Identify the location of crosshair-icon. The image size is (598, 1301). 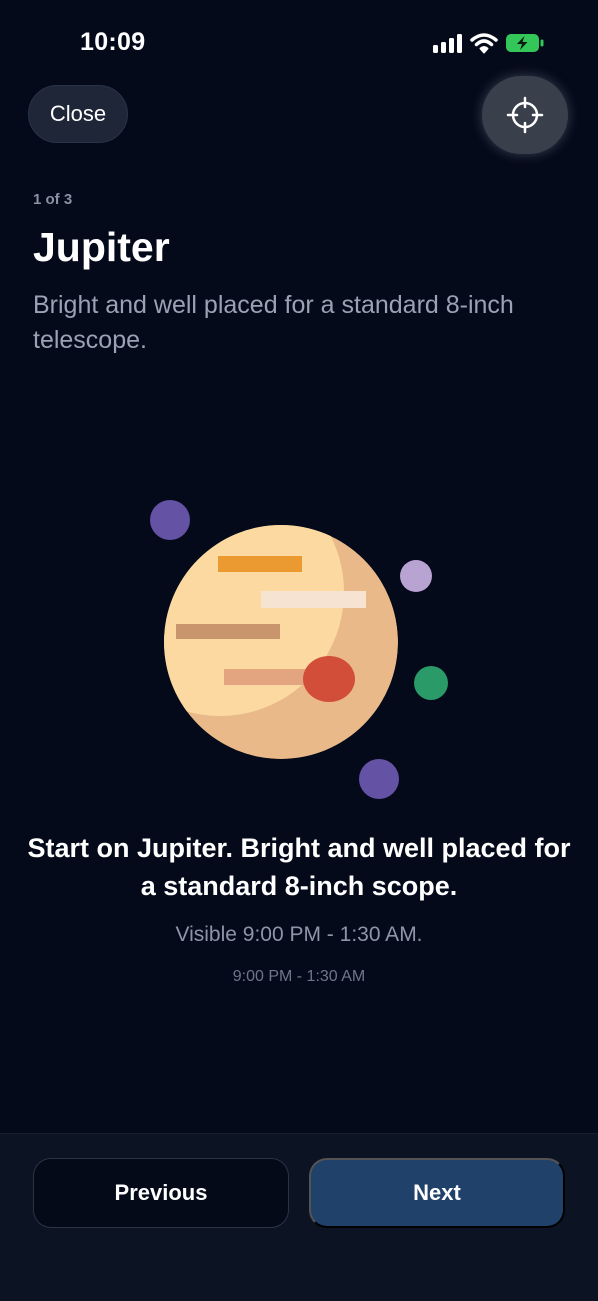
(525, 115).